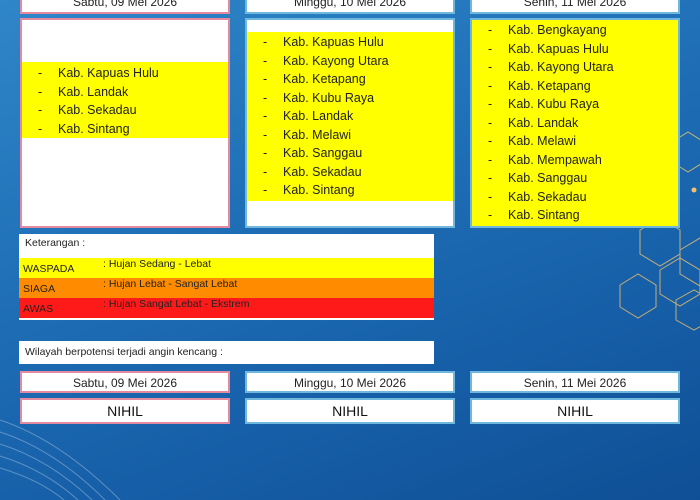  I want to click on wind-date-day3: Senin, 11 Mei 2026, so click(575, 382).